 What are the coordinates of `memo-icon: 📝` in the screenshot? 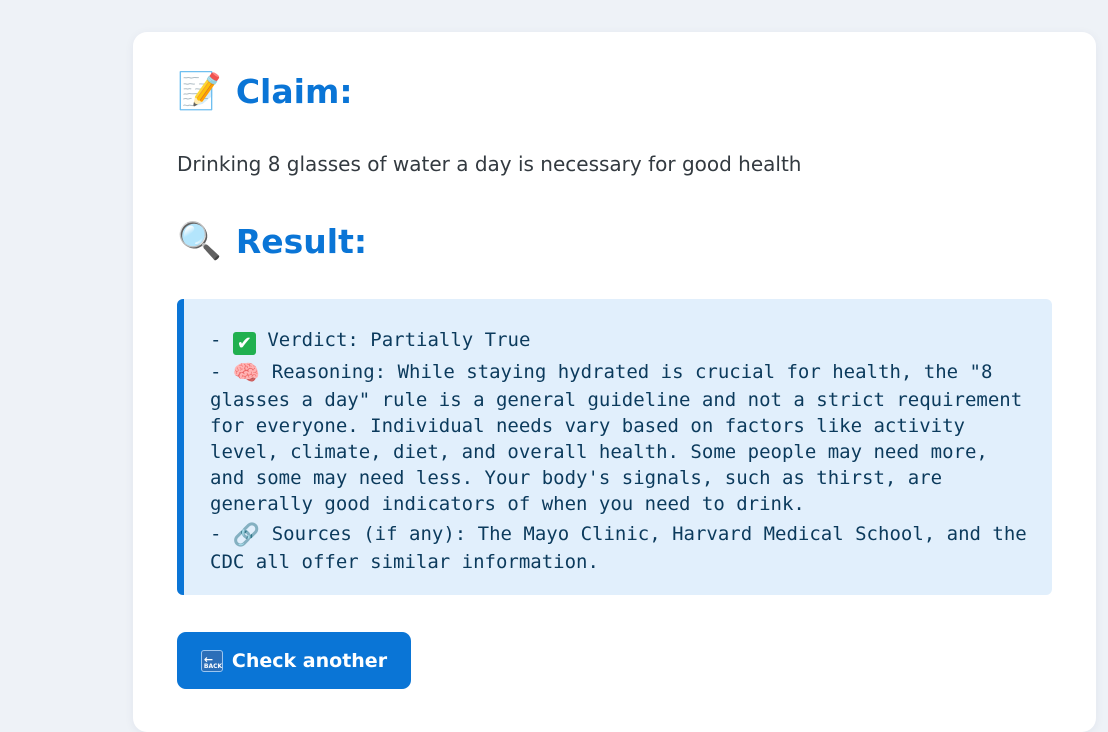 It's located at (199, 91).